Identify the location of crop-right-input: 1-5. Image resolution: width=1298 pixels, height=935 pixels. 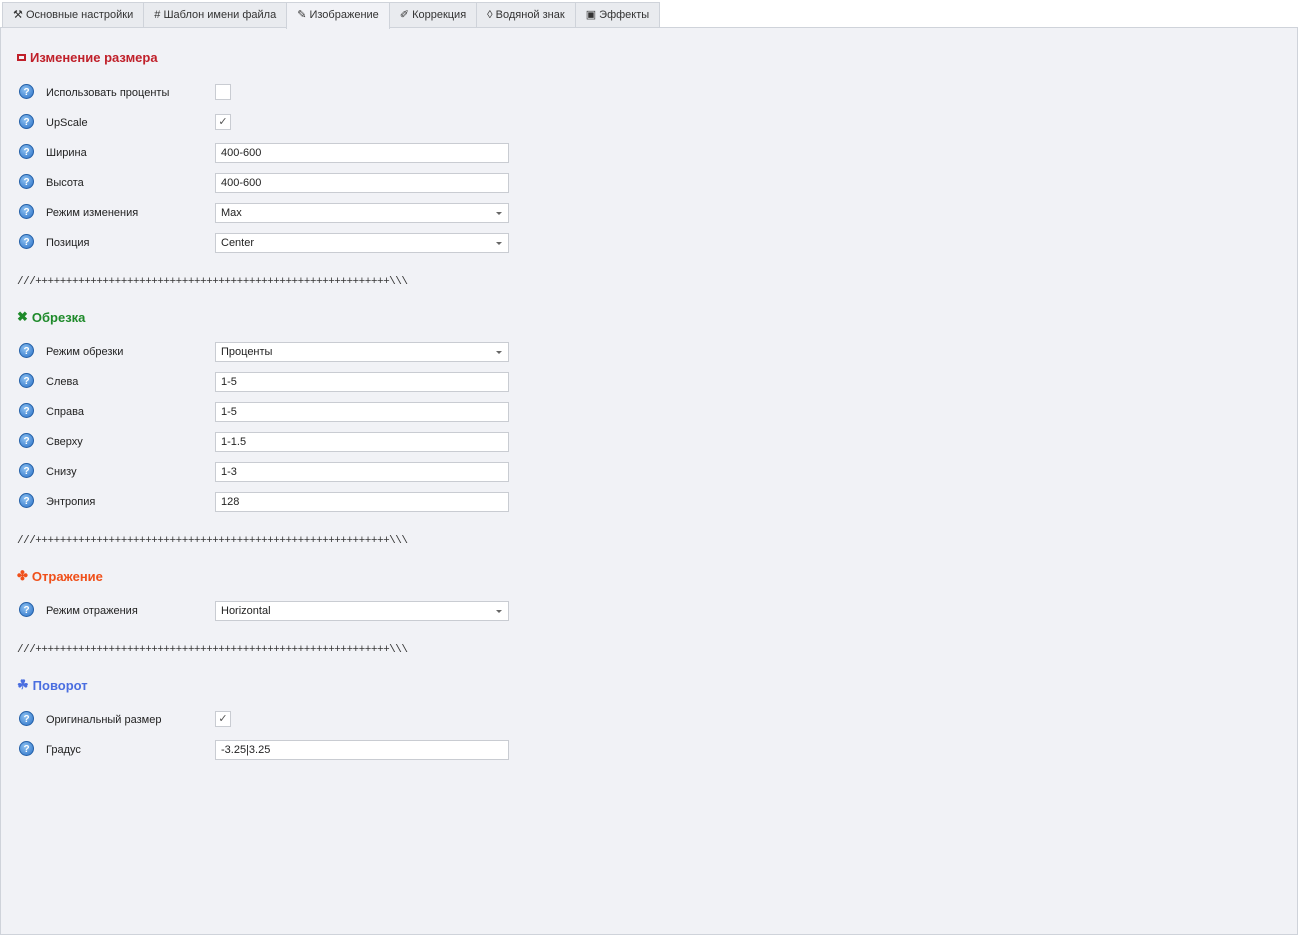
(362, 412).